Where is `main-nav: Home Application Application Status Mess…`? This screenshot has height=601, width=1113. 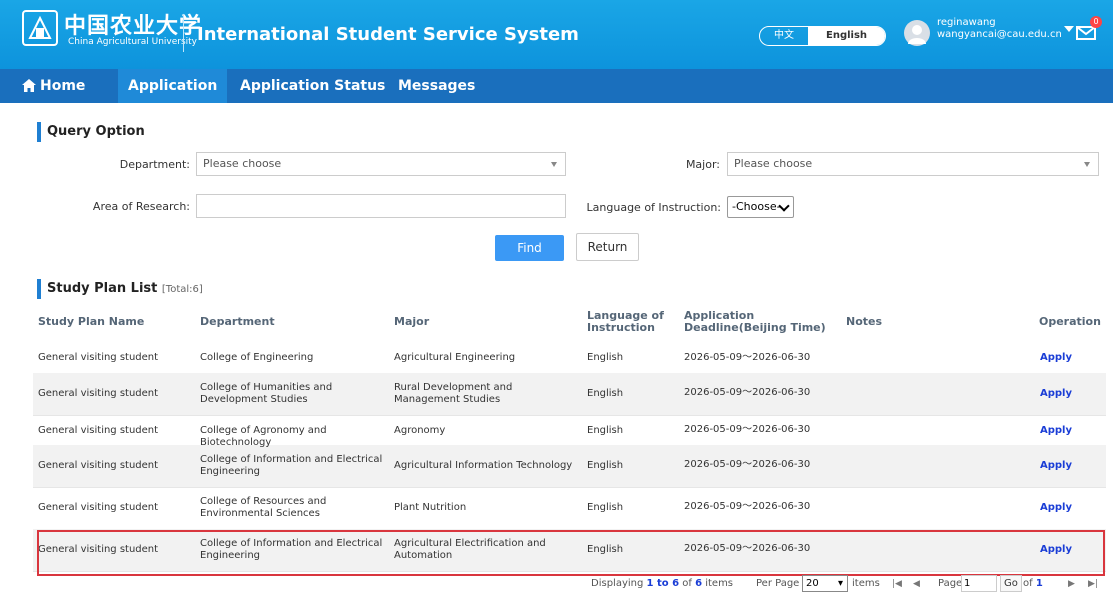
main-nav: Home Application Application Status Mess… is located at coordinates (556, 86).